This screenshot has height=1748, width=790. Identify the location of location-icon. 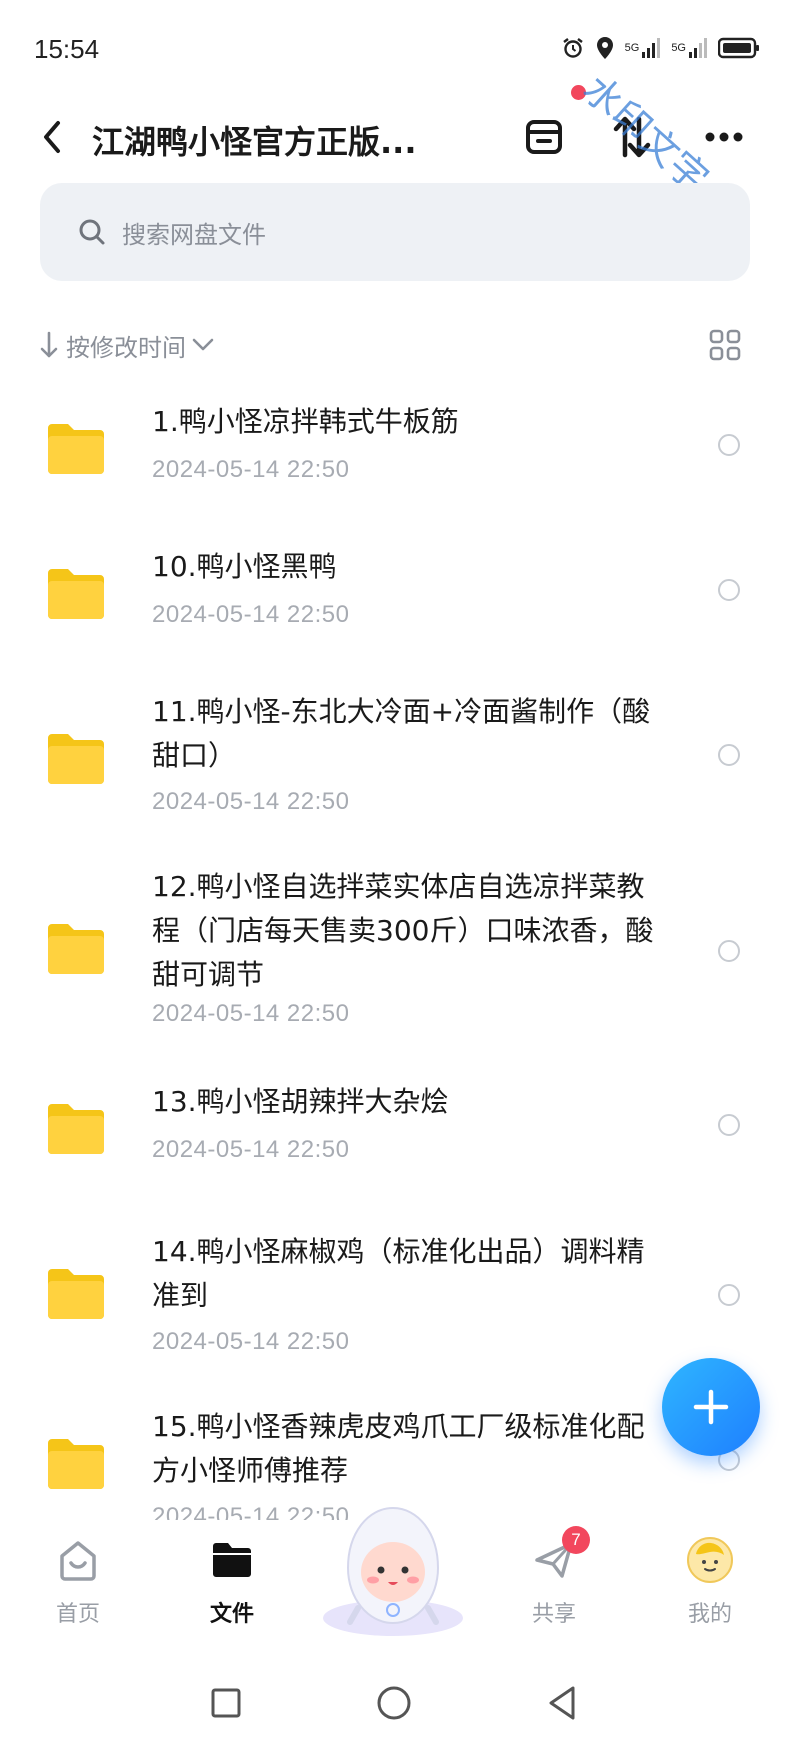
(605, 48).